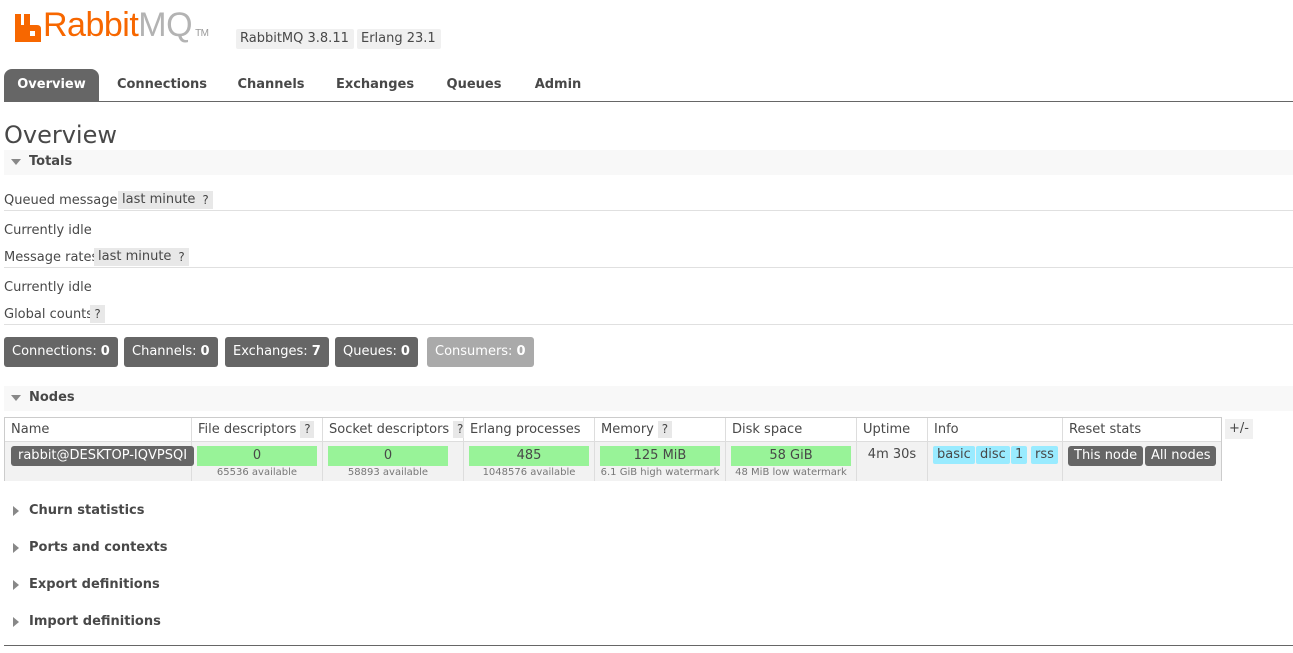 The height and width of the screenshot is (653, 1293). Describe the element at coordinates (1106, 456) in the screenshot. I see `reset-this-node-button: This node` at that location.